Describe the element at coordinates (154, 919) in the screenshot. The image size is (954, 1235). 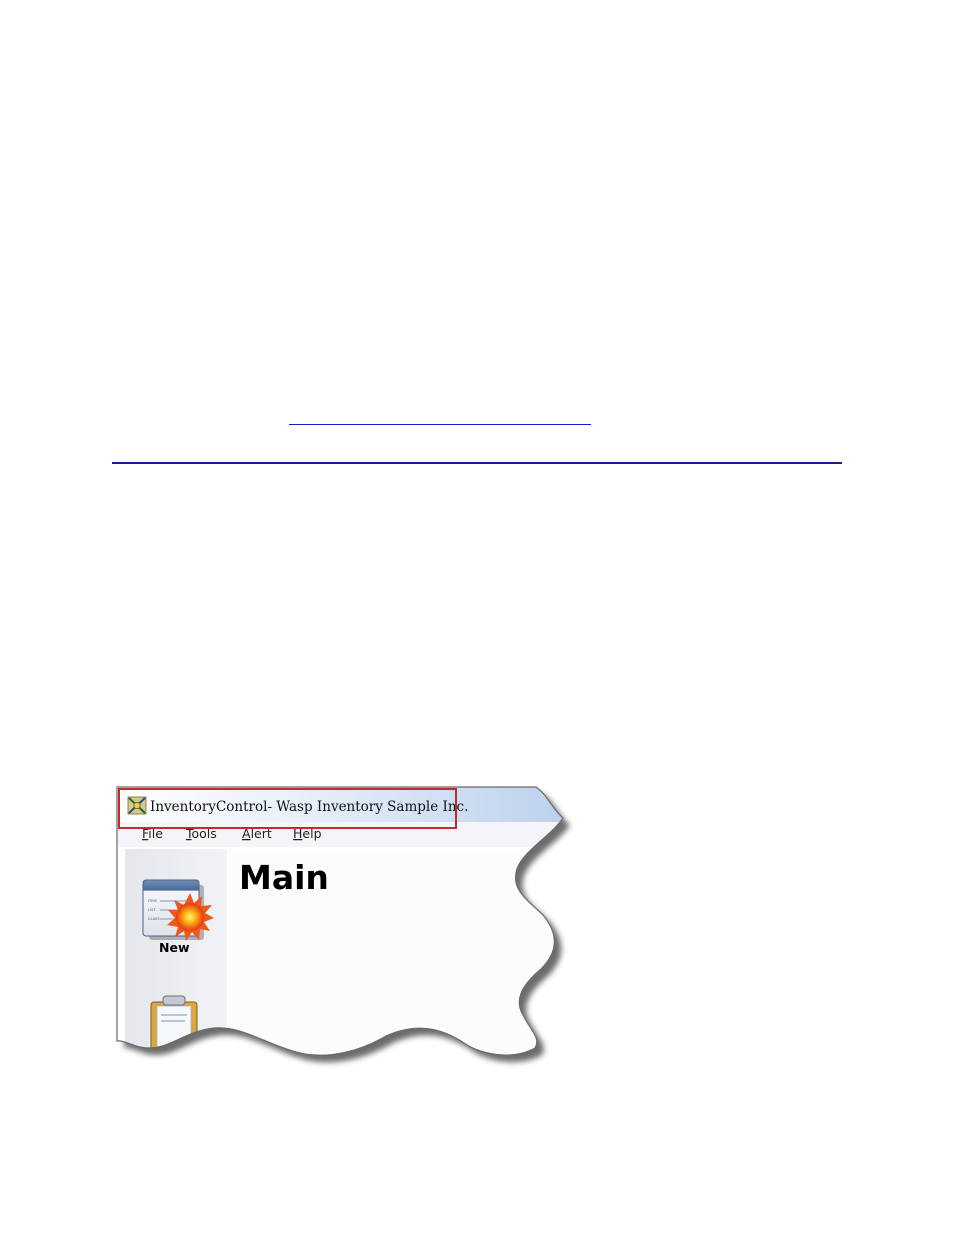
I see `svg-text: CLASS` at that location.